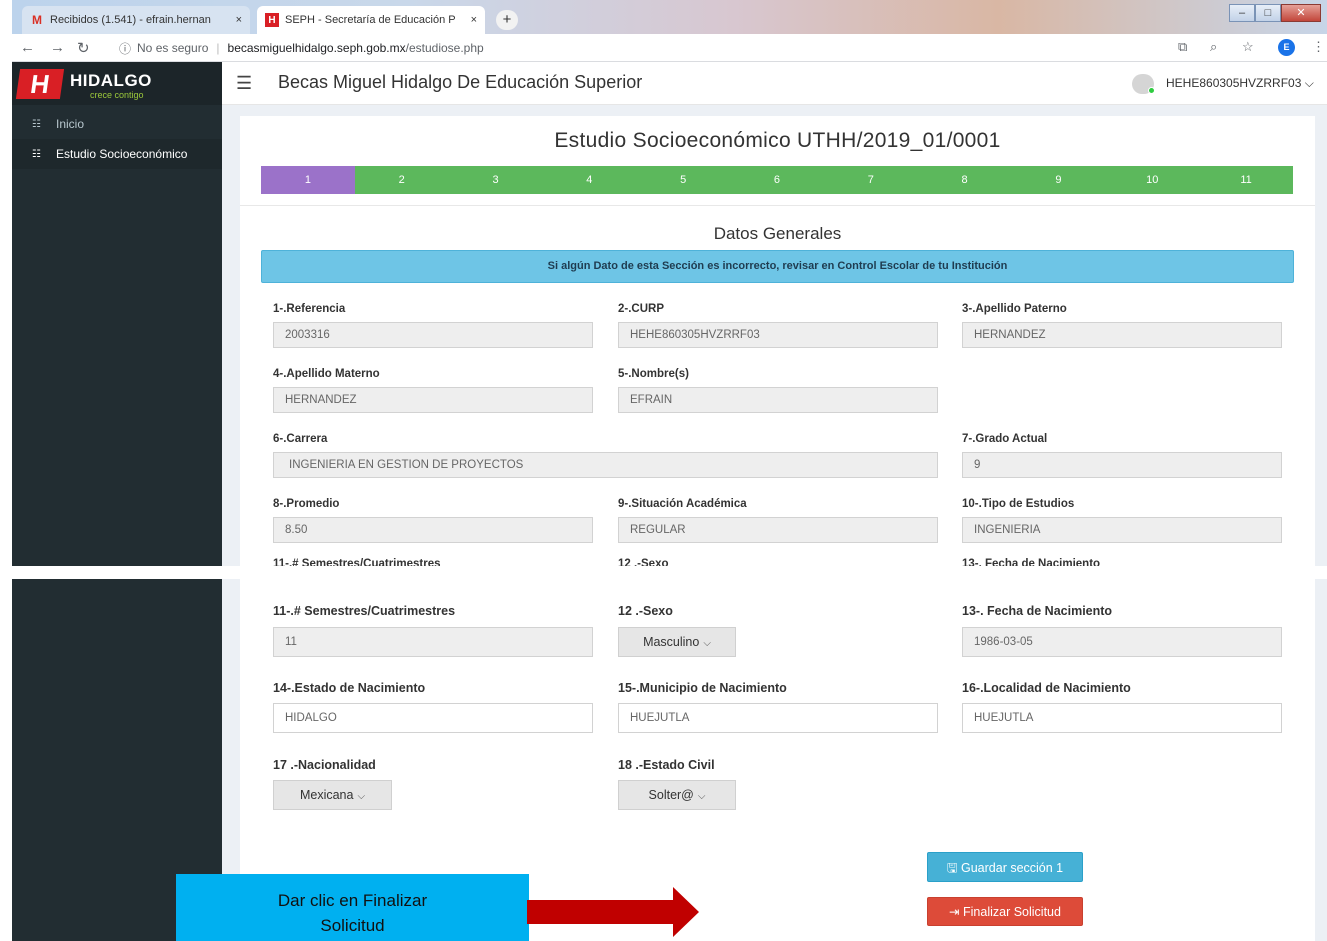  I want to click on tab-seph: H SEPH - Secretaría de Educación P ×, so click(371, 20).